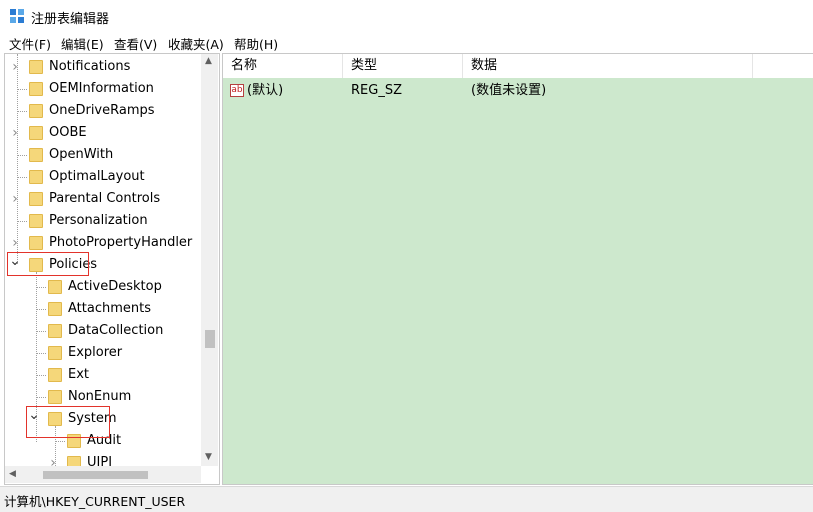 The image size is (813, 512). I want to click on tree-item: DataCollection, so click(103, 331).